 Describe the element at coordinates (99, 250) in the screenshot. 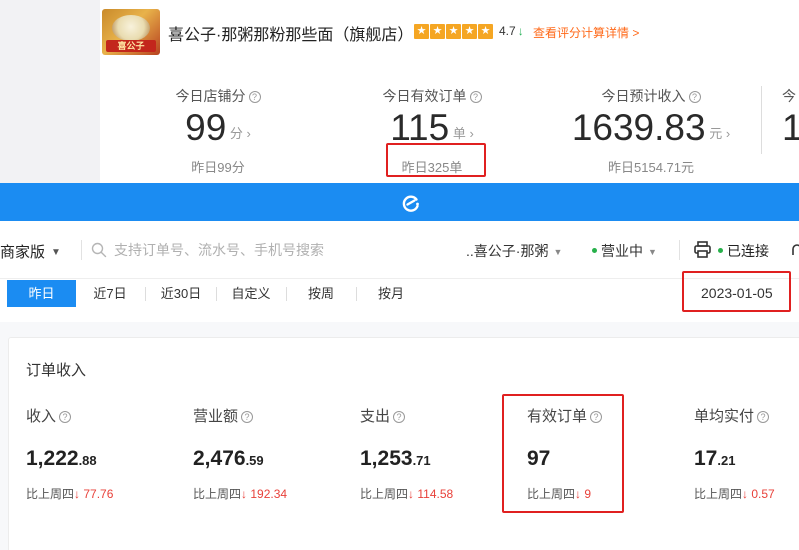

I see `search-icon` at that location.